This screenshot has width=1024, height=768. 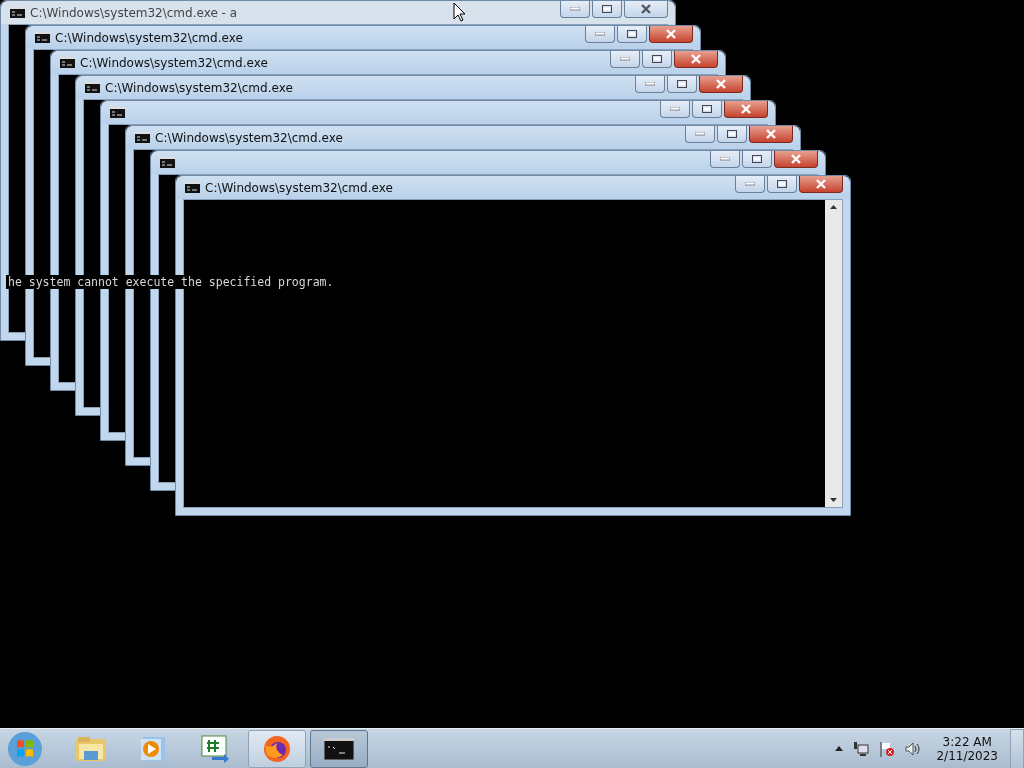 I want to click on browser-icon, so click(x=277, y=748).